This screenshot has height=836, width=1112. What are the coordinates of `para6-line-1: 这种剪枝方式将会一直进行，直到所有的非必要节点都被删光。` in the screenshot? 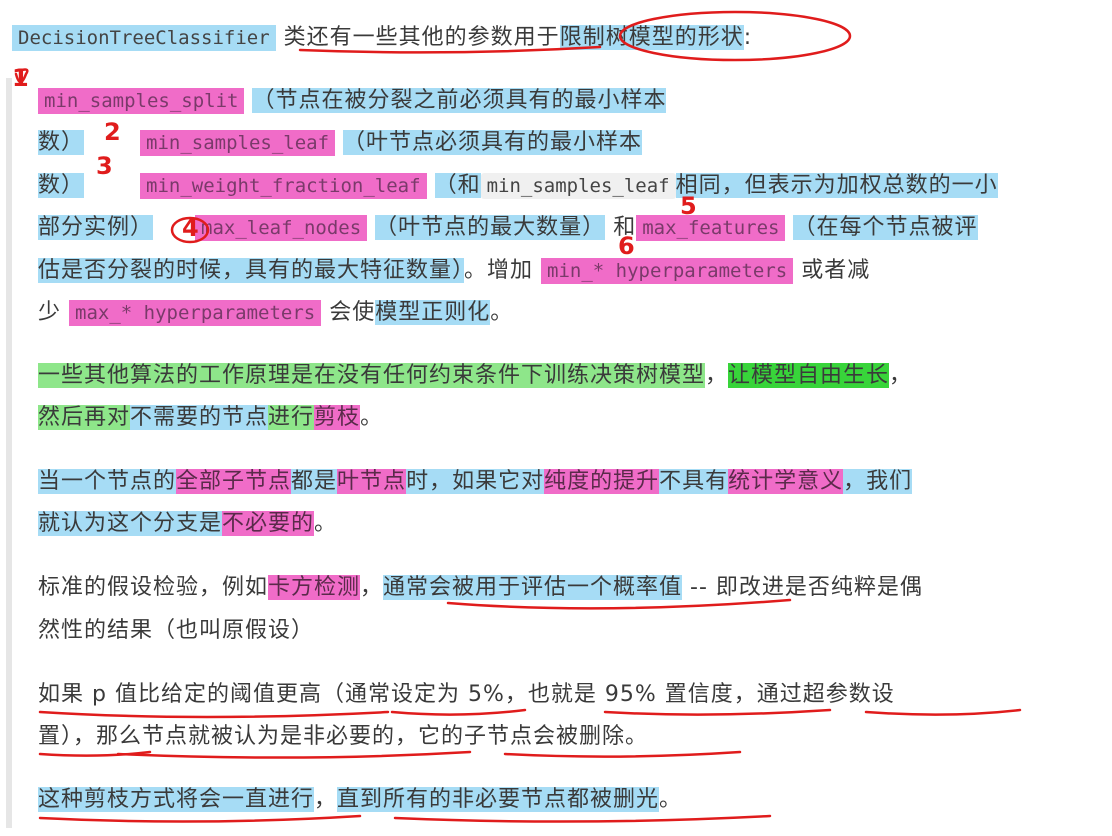 It's located at (360, 800).